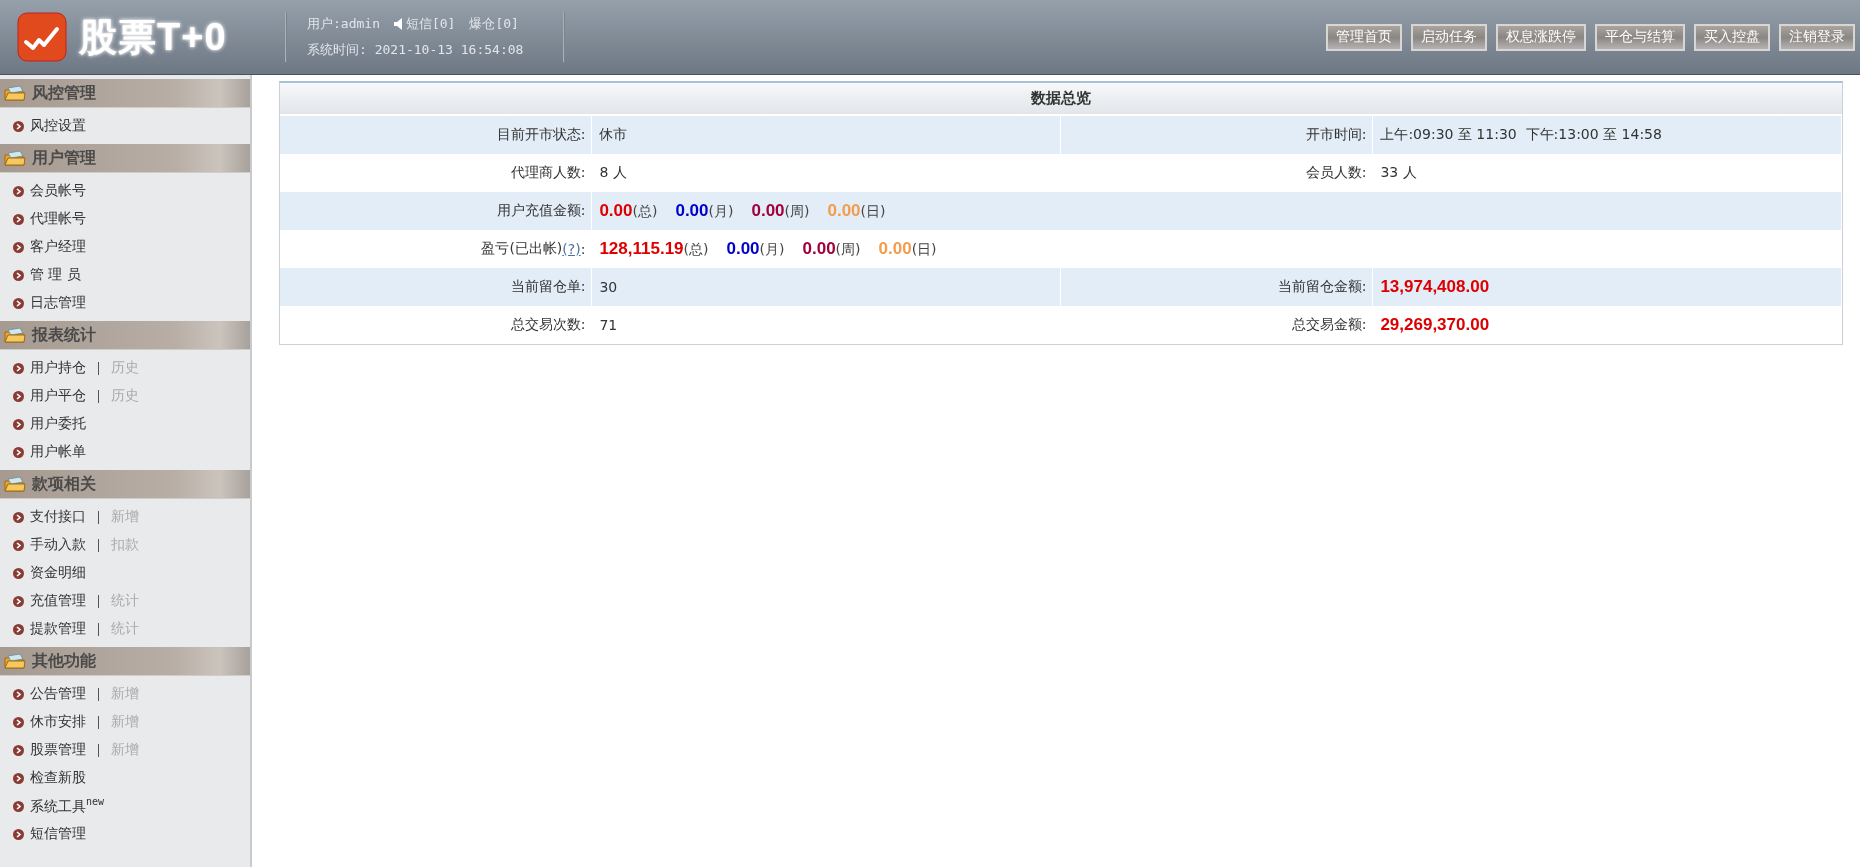 This screenshot has height=867, width=1860. I want to click on menu-item: 系统工具$^{new}$, so click(67, 806).